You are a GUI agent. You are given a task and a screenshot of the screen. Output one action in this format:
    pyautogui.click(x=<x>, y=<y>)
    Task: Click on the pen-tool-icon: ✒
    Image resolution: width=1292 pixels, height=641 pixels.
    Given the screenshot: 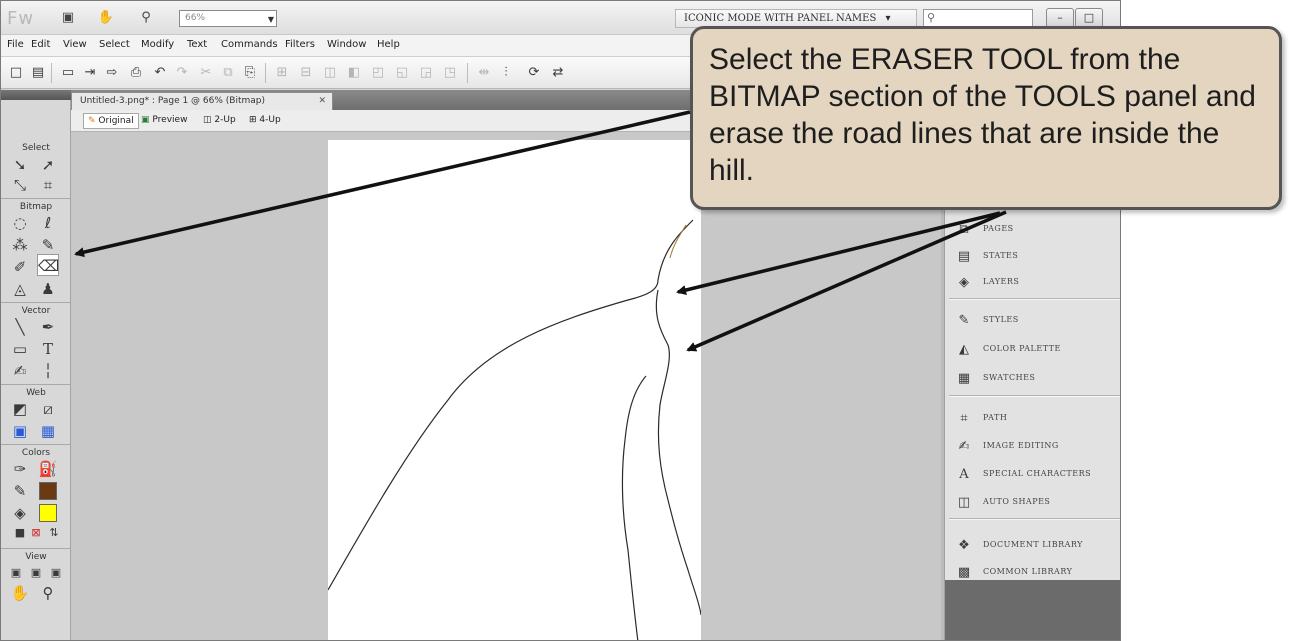 What is the action you would take?
    pyautogui.click(x=48, y=327)
    